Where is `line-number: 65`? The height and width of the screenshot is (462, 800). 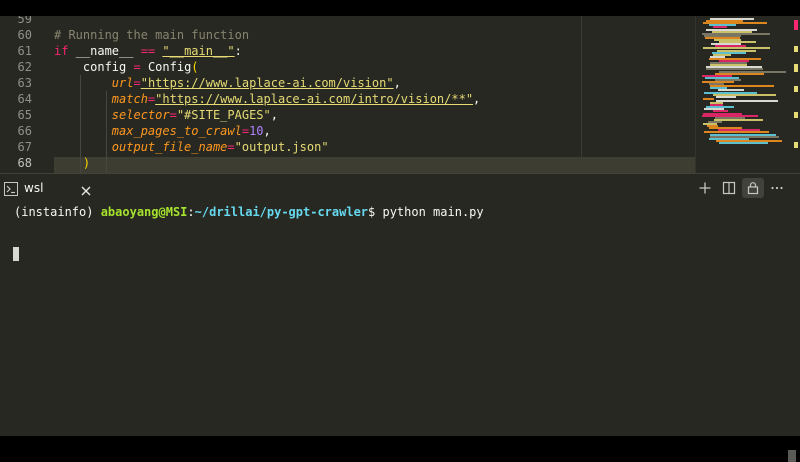 line-number: 65 is located at coordinates (24, 115).